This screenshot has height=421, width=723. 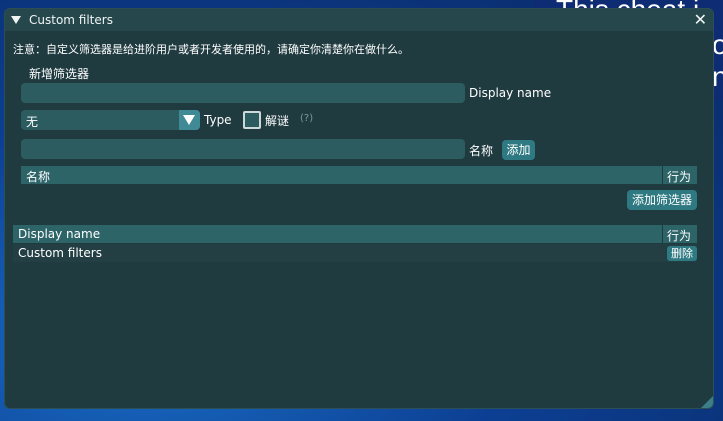 What do you see at coordinates (481, 151) in the screenshot?
I see `name-label: 名称` at bounding box center [481, 151].